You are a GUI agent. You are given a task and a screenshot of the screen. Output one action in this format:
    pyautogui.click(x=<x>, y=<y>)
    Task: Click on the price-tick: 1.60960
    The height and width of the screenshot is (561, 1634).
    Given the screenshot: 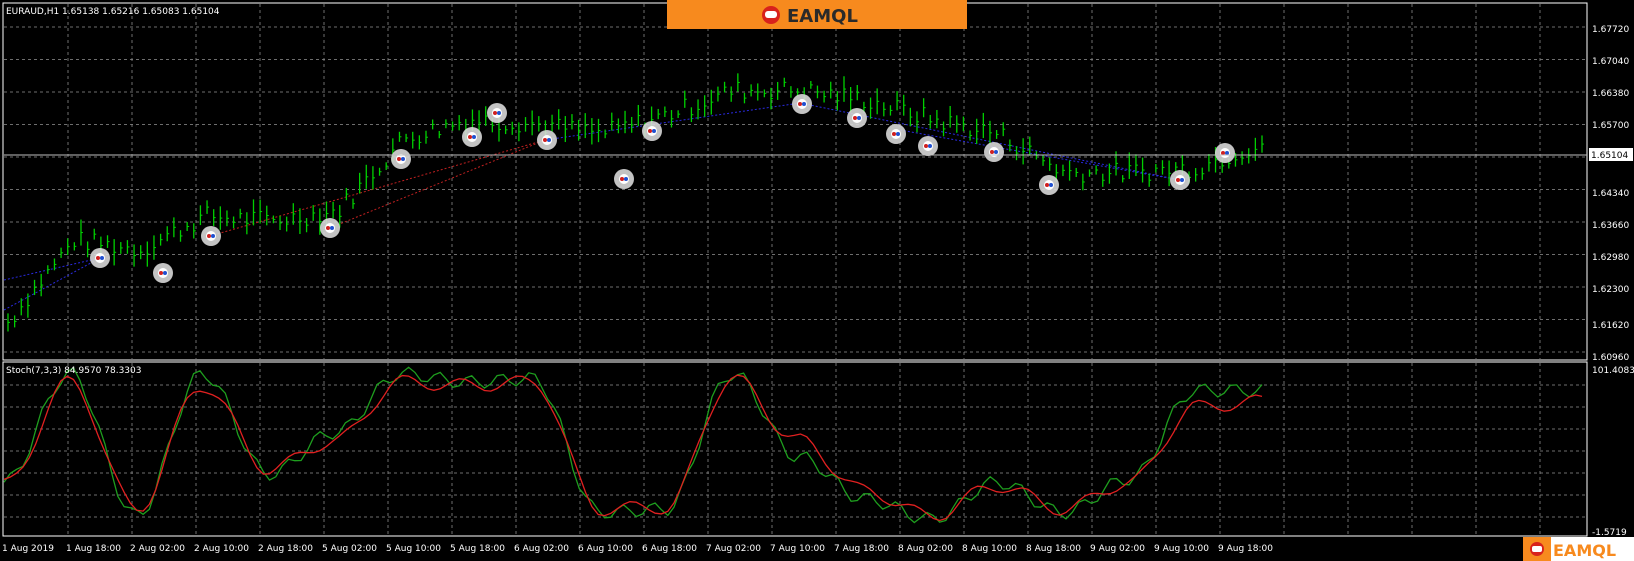 What is the action you would take?
    pyautogui.click(x=1610, y=358)
    